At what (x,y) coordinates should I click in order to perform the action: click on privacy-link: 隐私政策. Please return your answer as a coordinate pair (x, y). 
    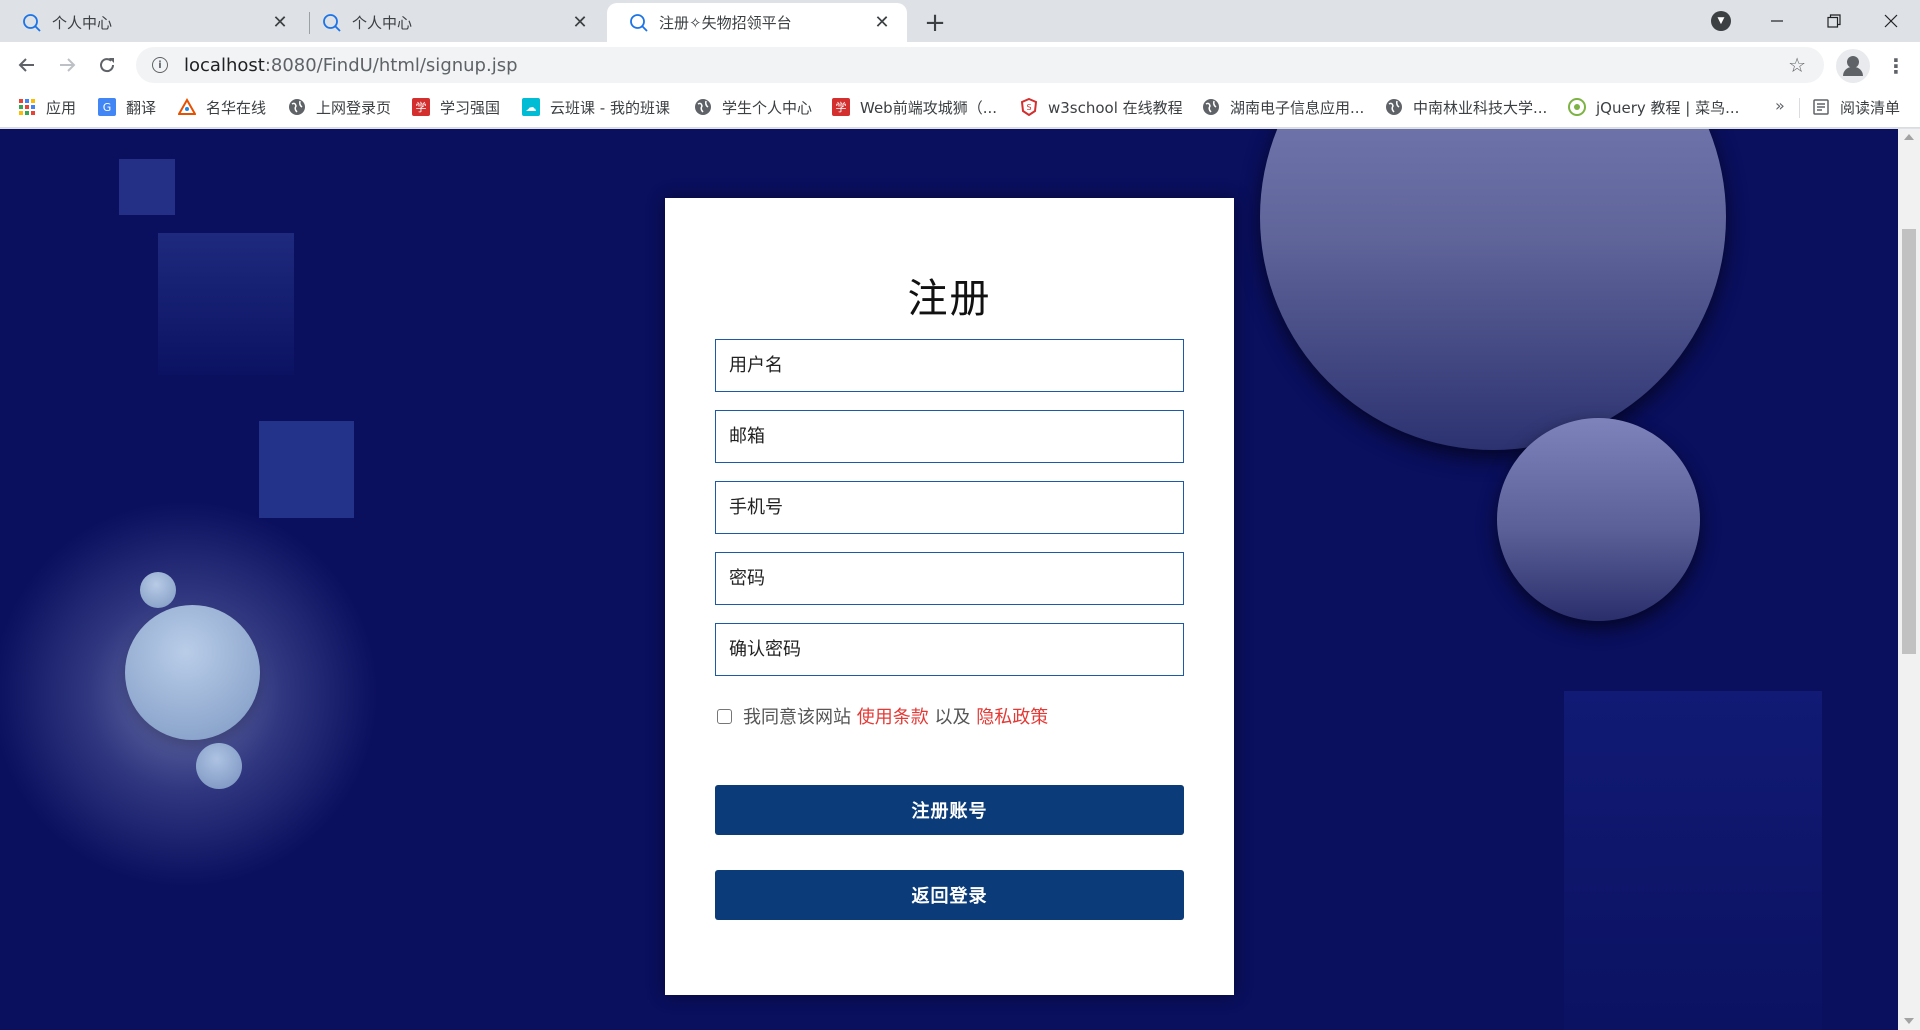
    Looking at the image, I should click on (1012, 716).